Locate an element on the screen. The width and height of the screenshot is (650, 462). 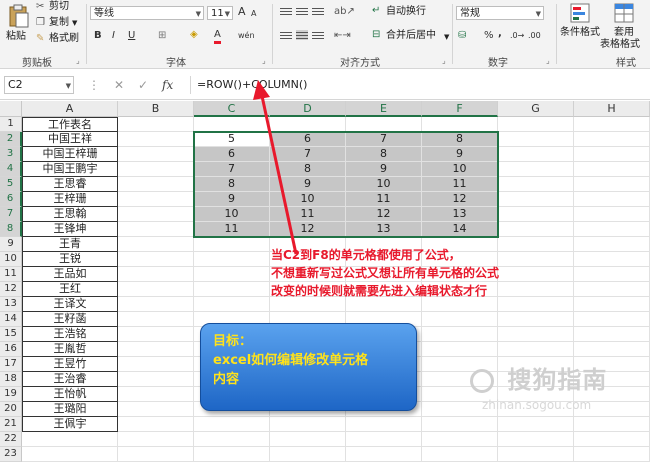
row-header: 19 is located at coordinates (11, 394).